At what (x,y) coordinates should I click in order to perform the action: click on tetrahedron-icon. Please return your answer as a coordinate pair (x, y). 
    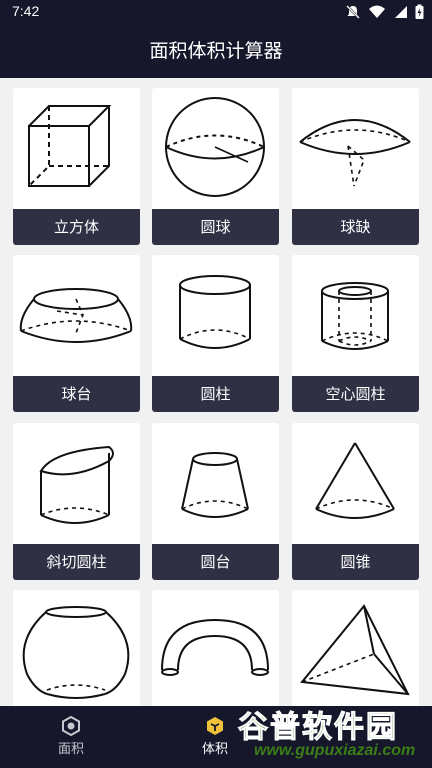
    Looking at the image, I should click on (355, 650).